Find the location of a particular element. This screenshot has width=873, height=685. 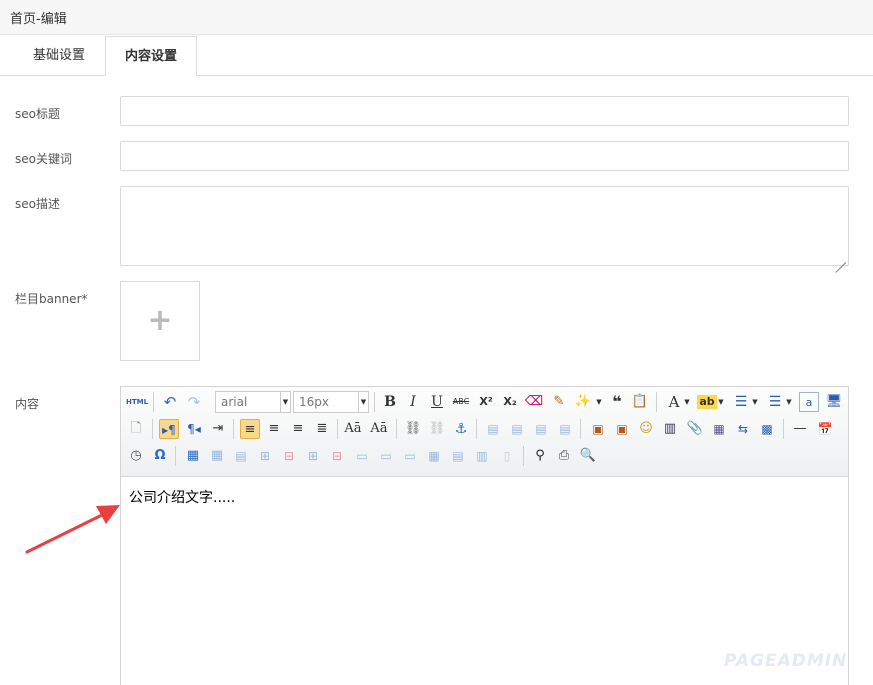

red-arrow-annotation is located at coordinates (72, 529).